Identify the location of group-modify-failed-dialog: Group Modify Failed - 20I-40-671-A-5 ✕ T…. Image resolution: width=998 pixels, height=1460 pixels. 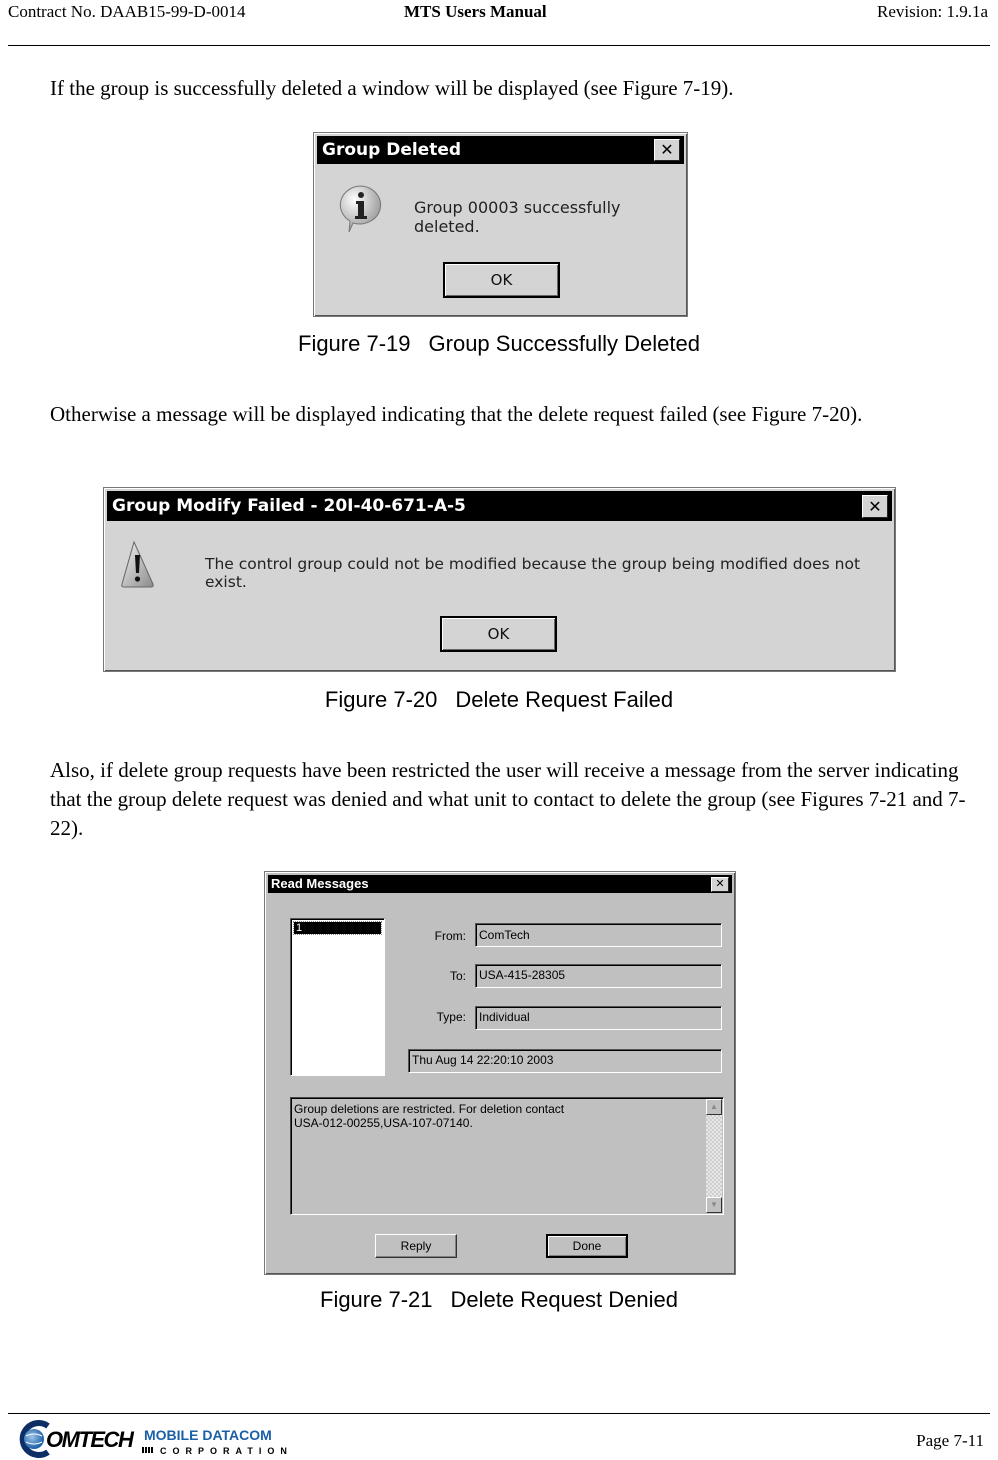
(499, 579).